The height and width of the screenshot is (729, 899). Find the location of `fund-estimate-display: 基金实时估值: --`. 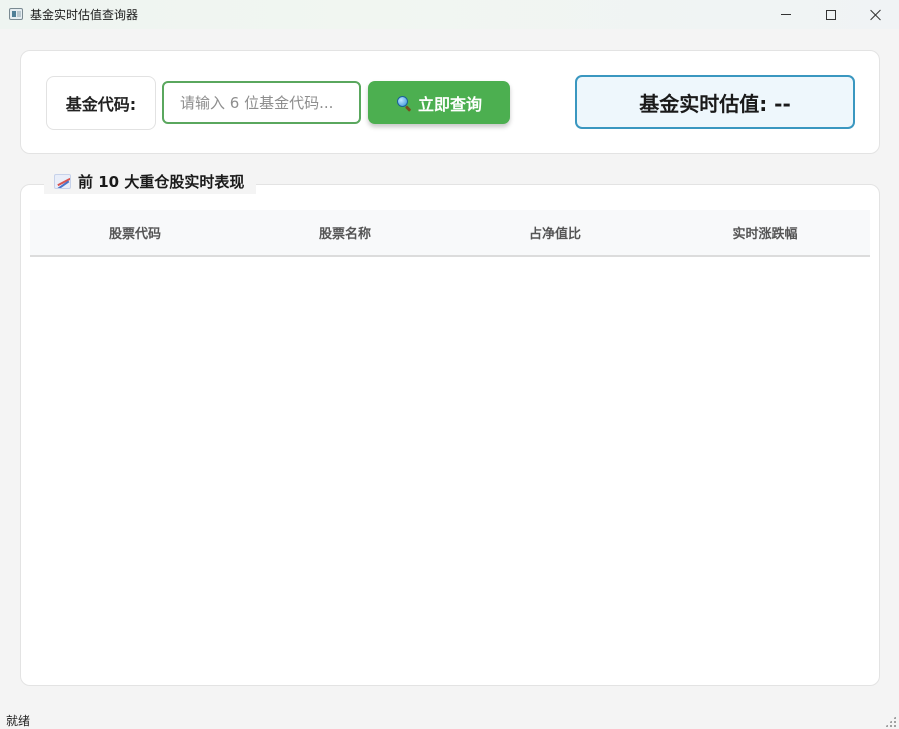

fund-estimate-display: 基金实时估值: -- is located at coordinates (715, 102).